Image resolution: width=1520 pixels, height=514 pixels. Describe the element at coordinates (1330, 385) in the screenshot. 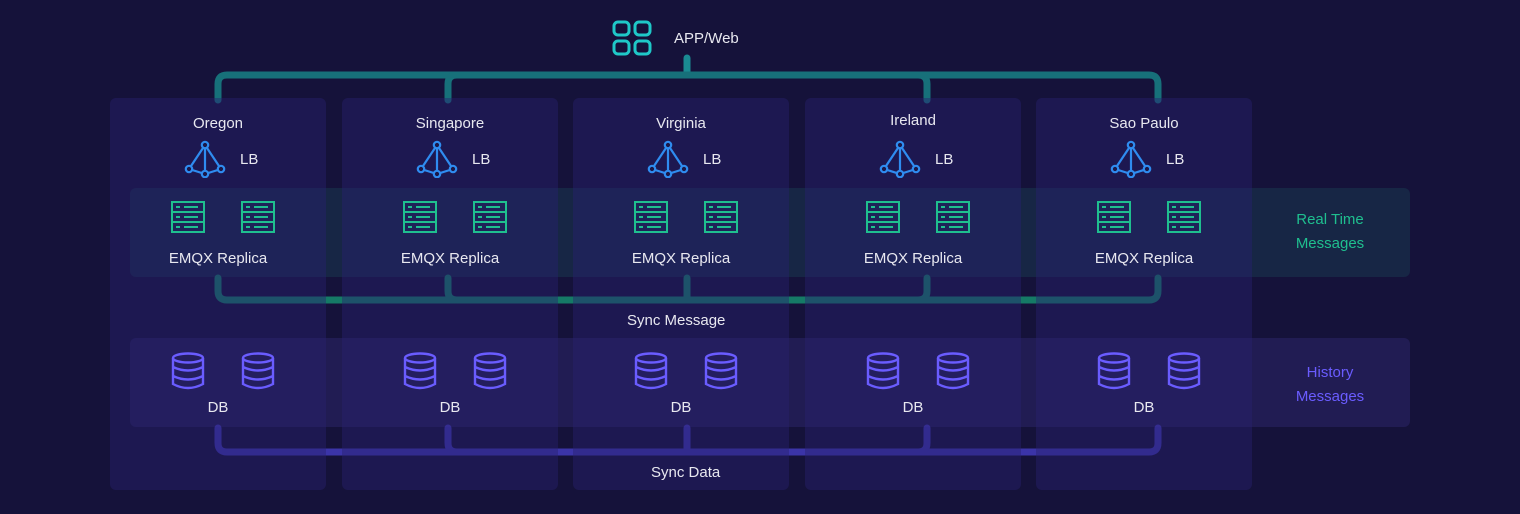

I see `history-messages-label: History Messages` at that location.